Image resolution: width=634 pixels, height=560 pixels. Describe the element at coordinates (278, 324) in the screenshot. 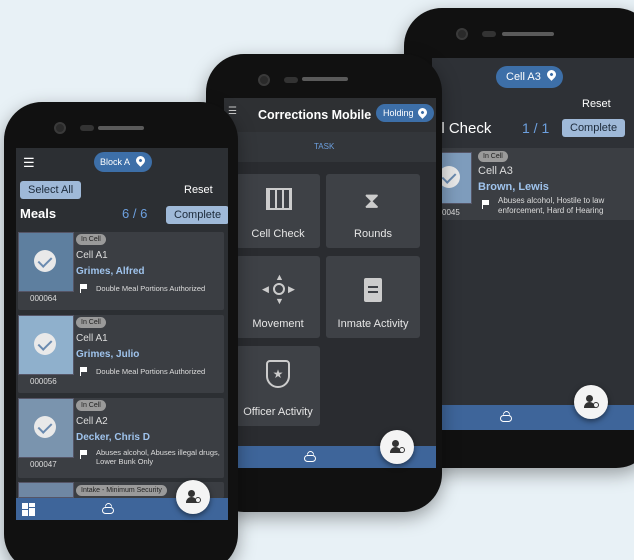

I see `tile-label: Movement` at that location.